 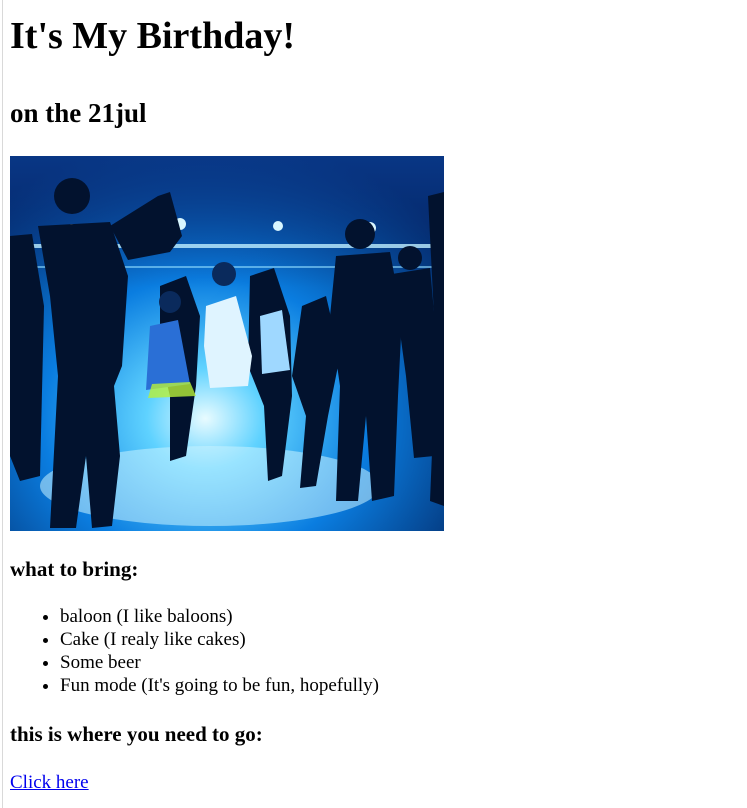 I want to click on directions-heading: this is where you need to go:, so click(x=136, y=734).